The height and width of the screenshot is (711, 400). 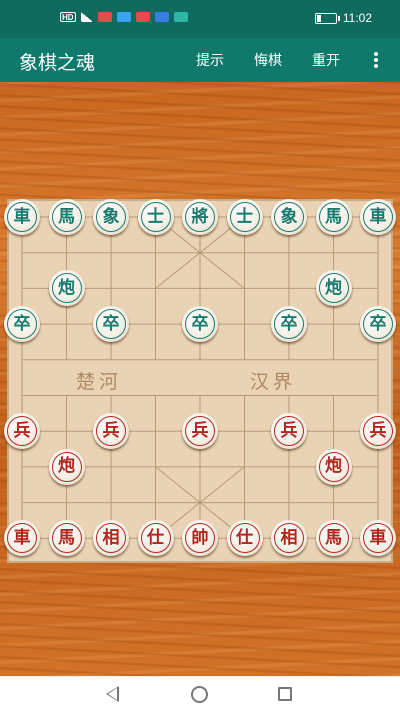 I want to click on recent-square-icon, so click(x=285, y=694).